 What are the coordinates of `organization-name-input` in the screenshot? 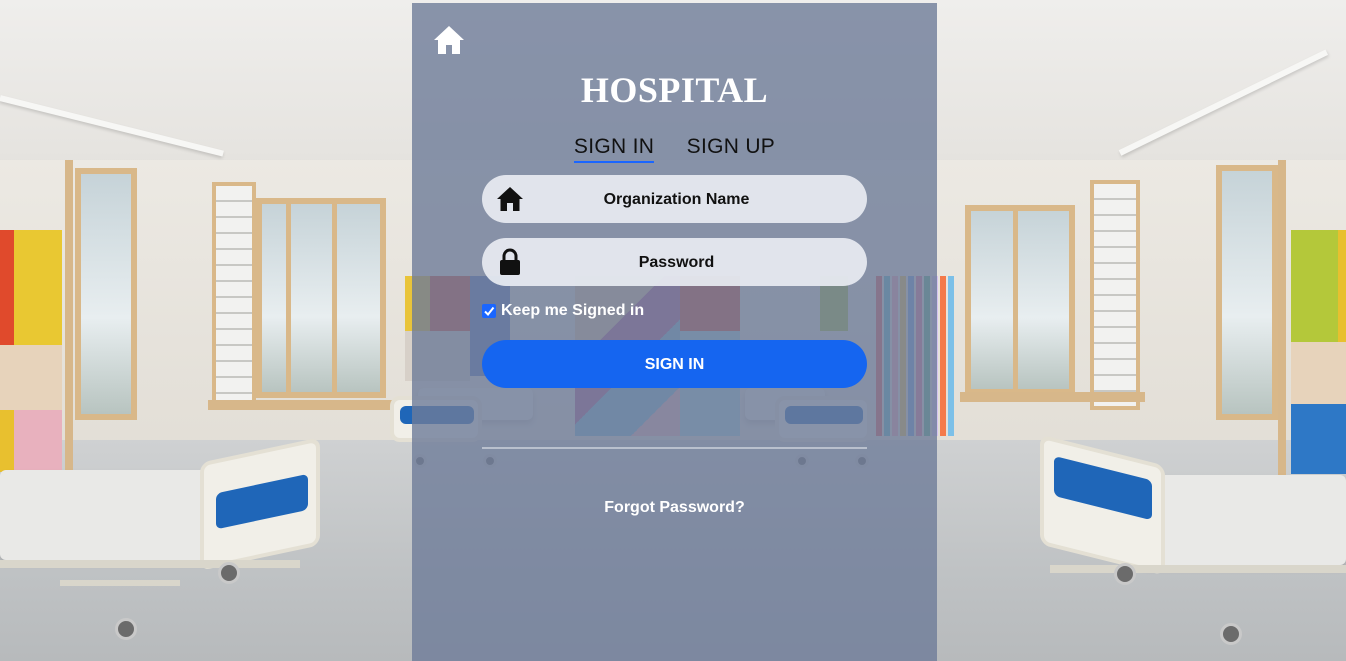 It's located at (676, 200).